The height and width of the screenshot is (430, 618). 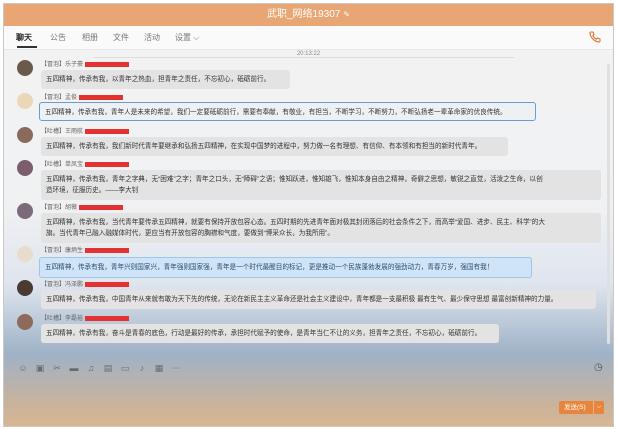 I want to click on message-sender: 【冒泡】康炳生, so click(x=85, y=249).